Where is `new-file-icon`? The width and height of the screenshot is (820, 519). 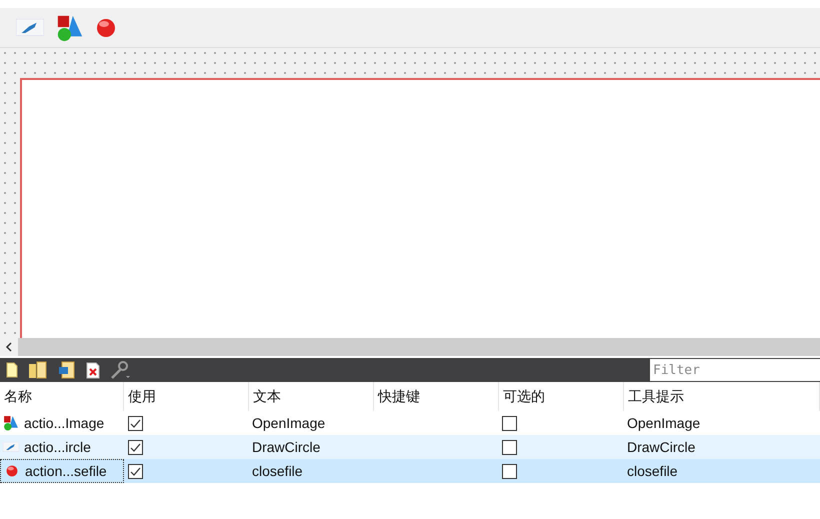
new-file-icon is located at coordinates (12, 370).